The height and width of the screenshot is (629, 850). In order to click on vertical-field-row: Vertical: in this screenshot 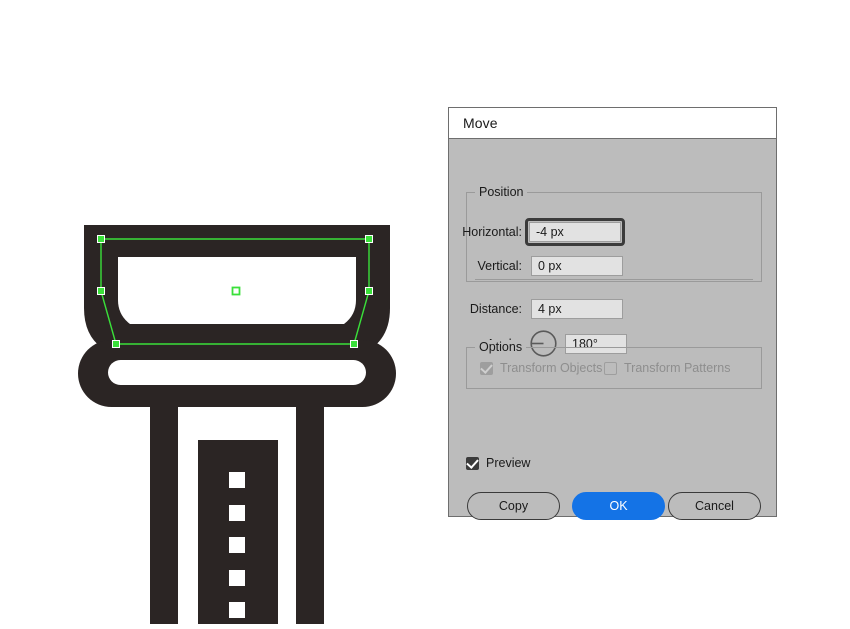, I will do `click(540, 266)`.